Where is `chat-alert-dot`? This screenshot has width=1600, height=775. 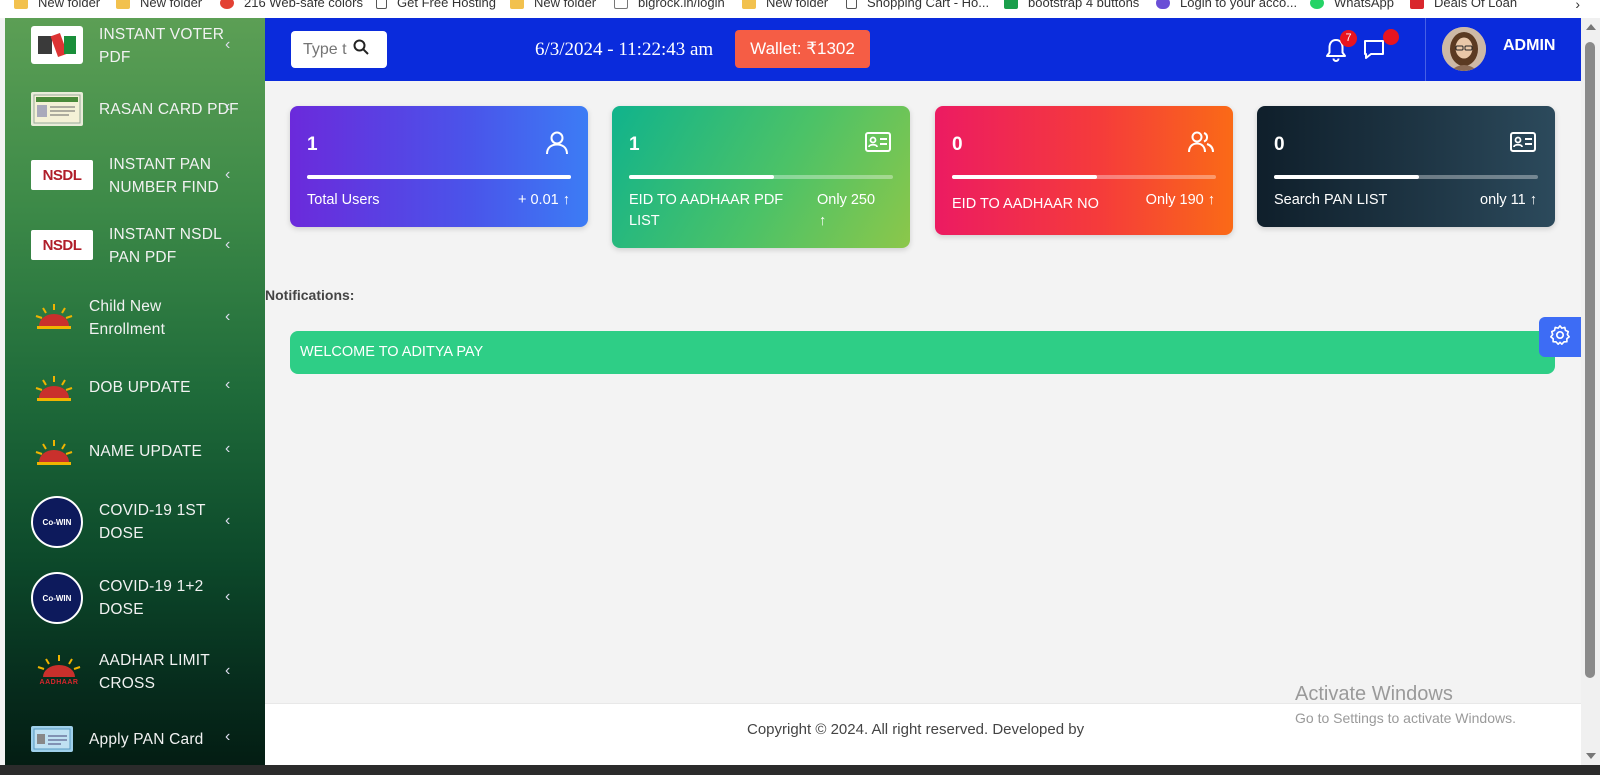 chat-alert-dot is located at coordinates (1391, 37).